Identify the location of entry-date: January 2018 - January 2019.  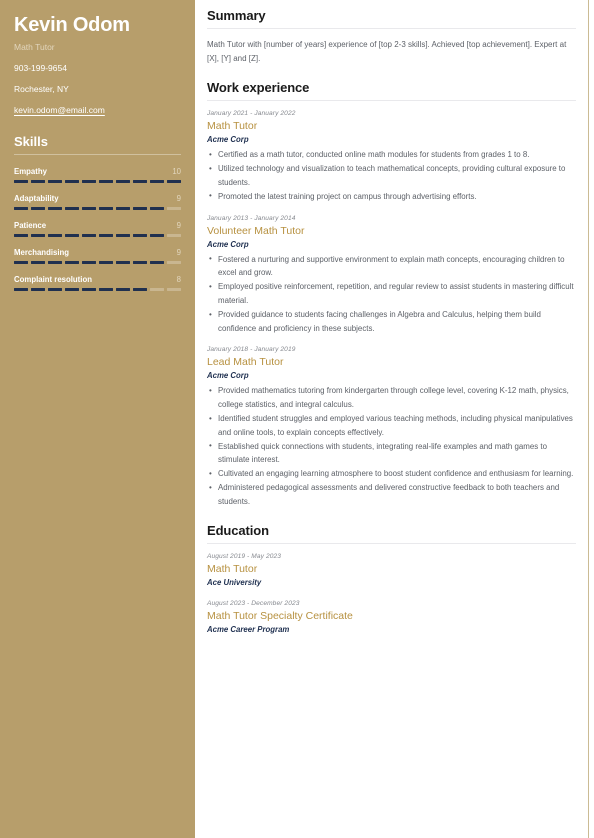
(251, 350).